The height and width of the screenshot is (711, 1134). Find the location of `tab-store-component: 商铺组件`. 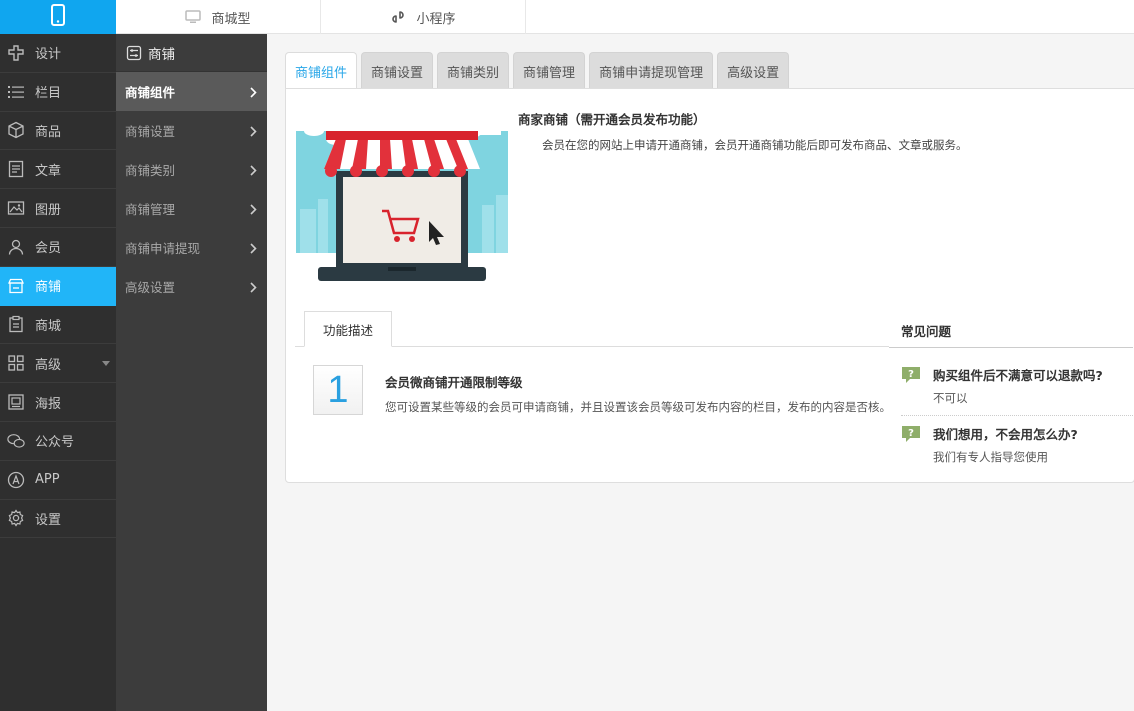

tab-store-component: 商铺组件 is located at coordinates (321, 70).